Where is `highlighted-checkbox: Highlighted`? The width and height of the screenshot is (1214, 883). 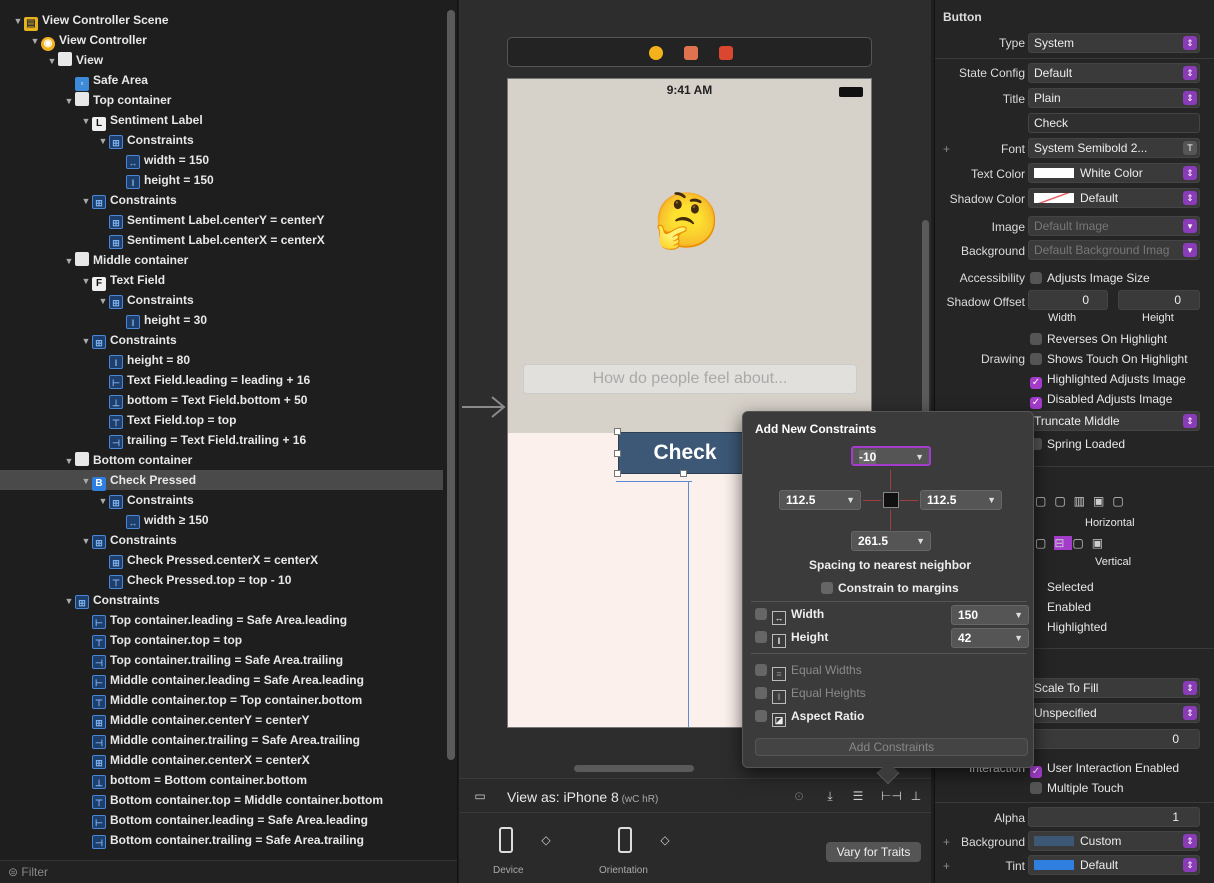
highlighted-checkbox: Highlighted is located at coordinates (1077, 627).